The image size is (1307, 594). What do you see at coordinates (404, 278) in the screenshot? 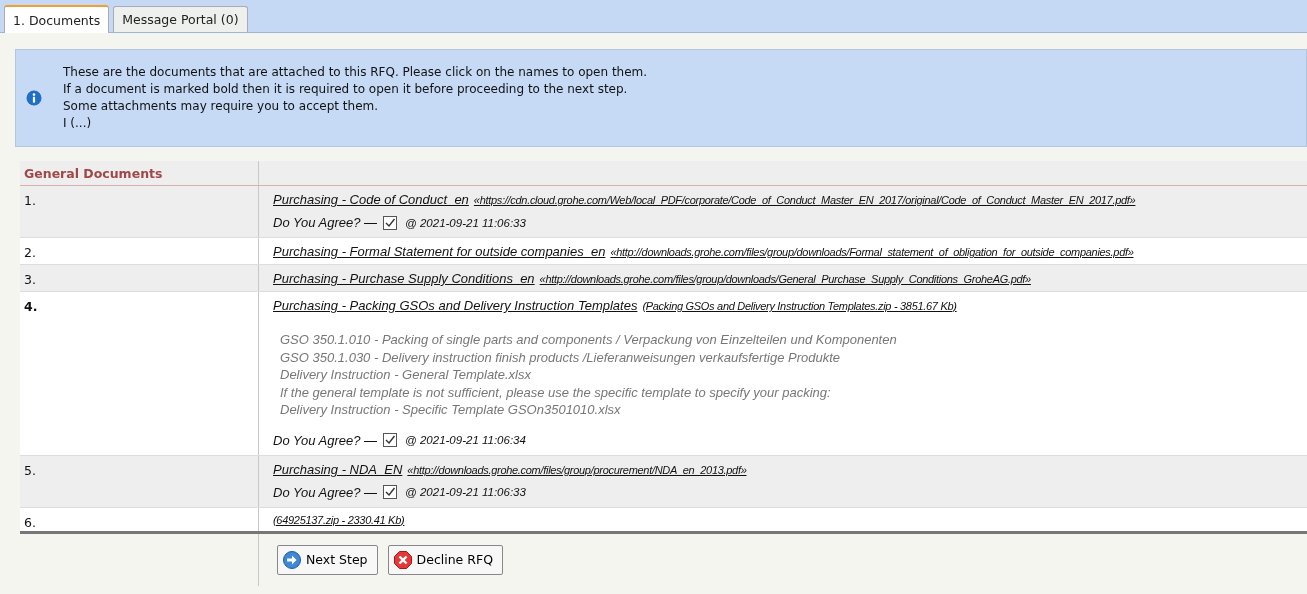
I see `document-link: Purchasing - Purchase Supply Conditions_en` at bounding box center [404, 278].